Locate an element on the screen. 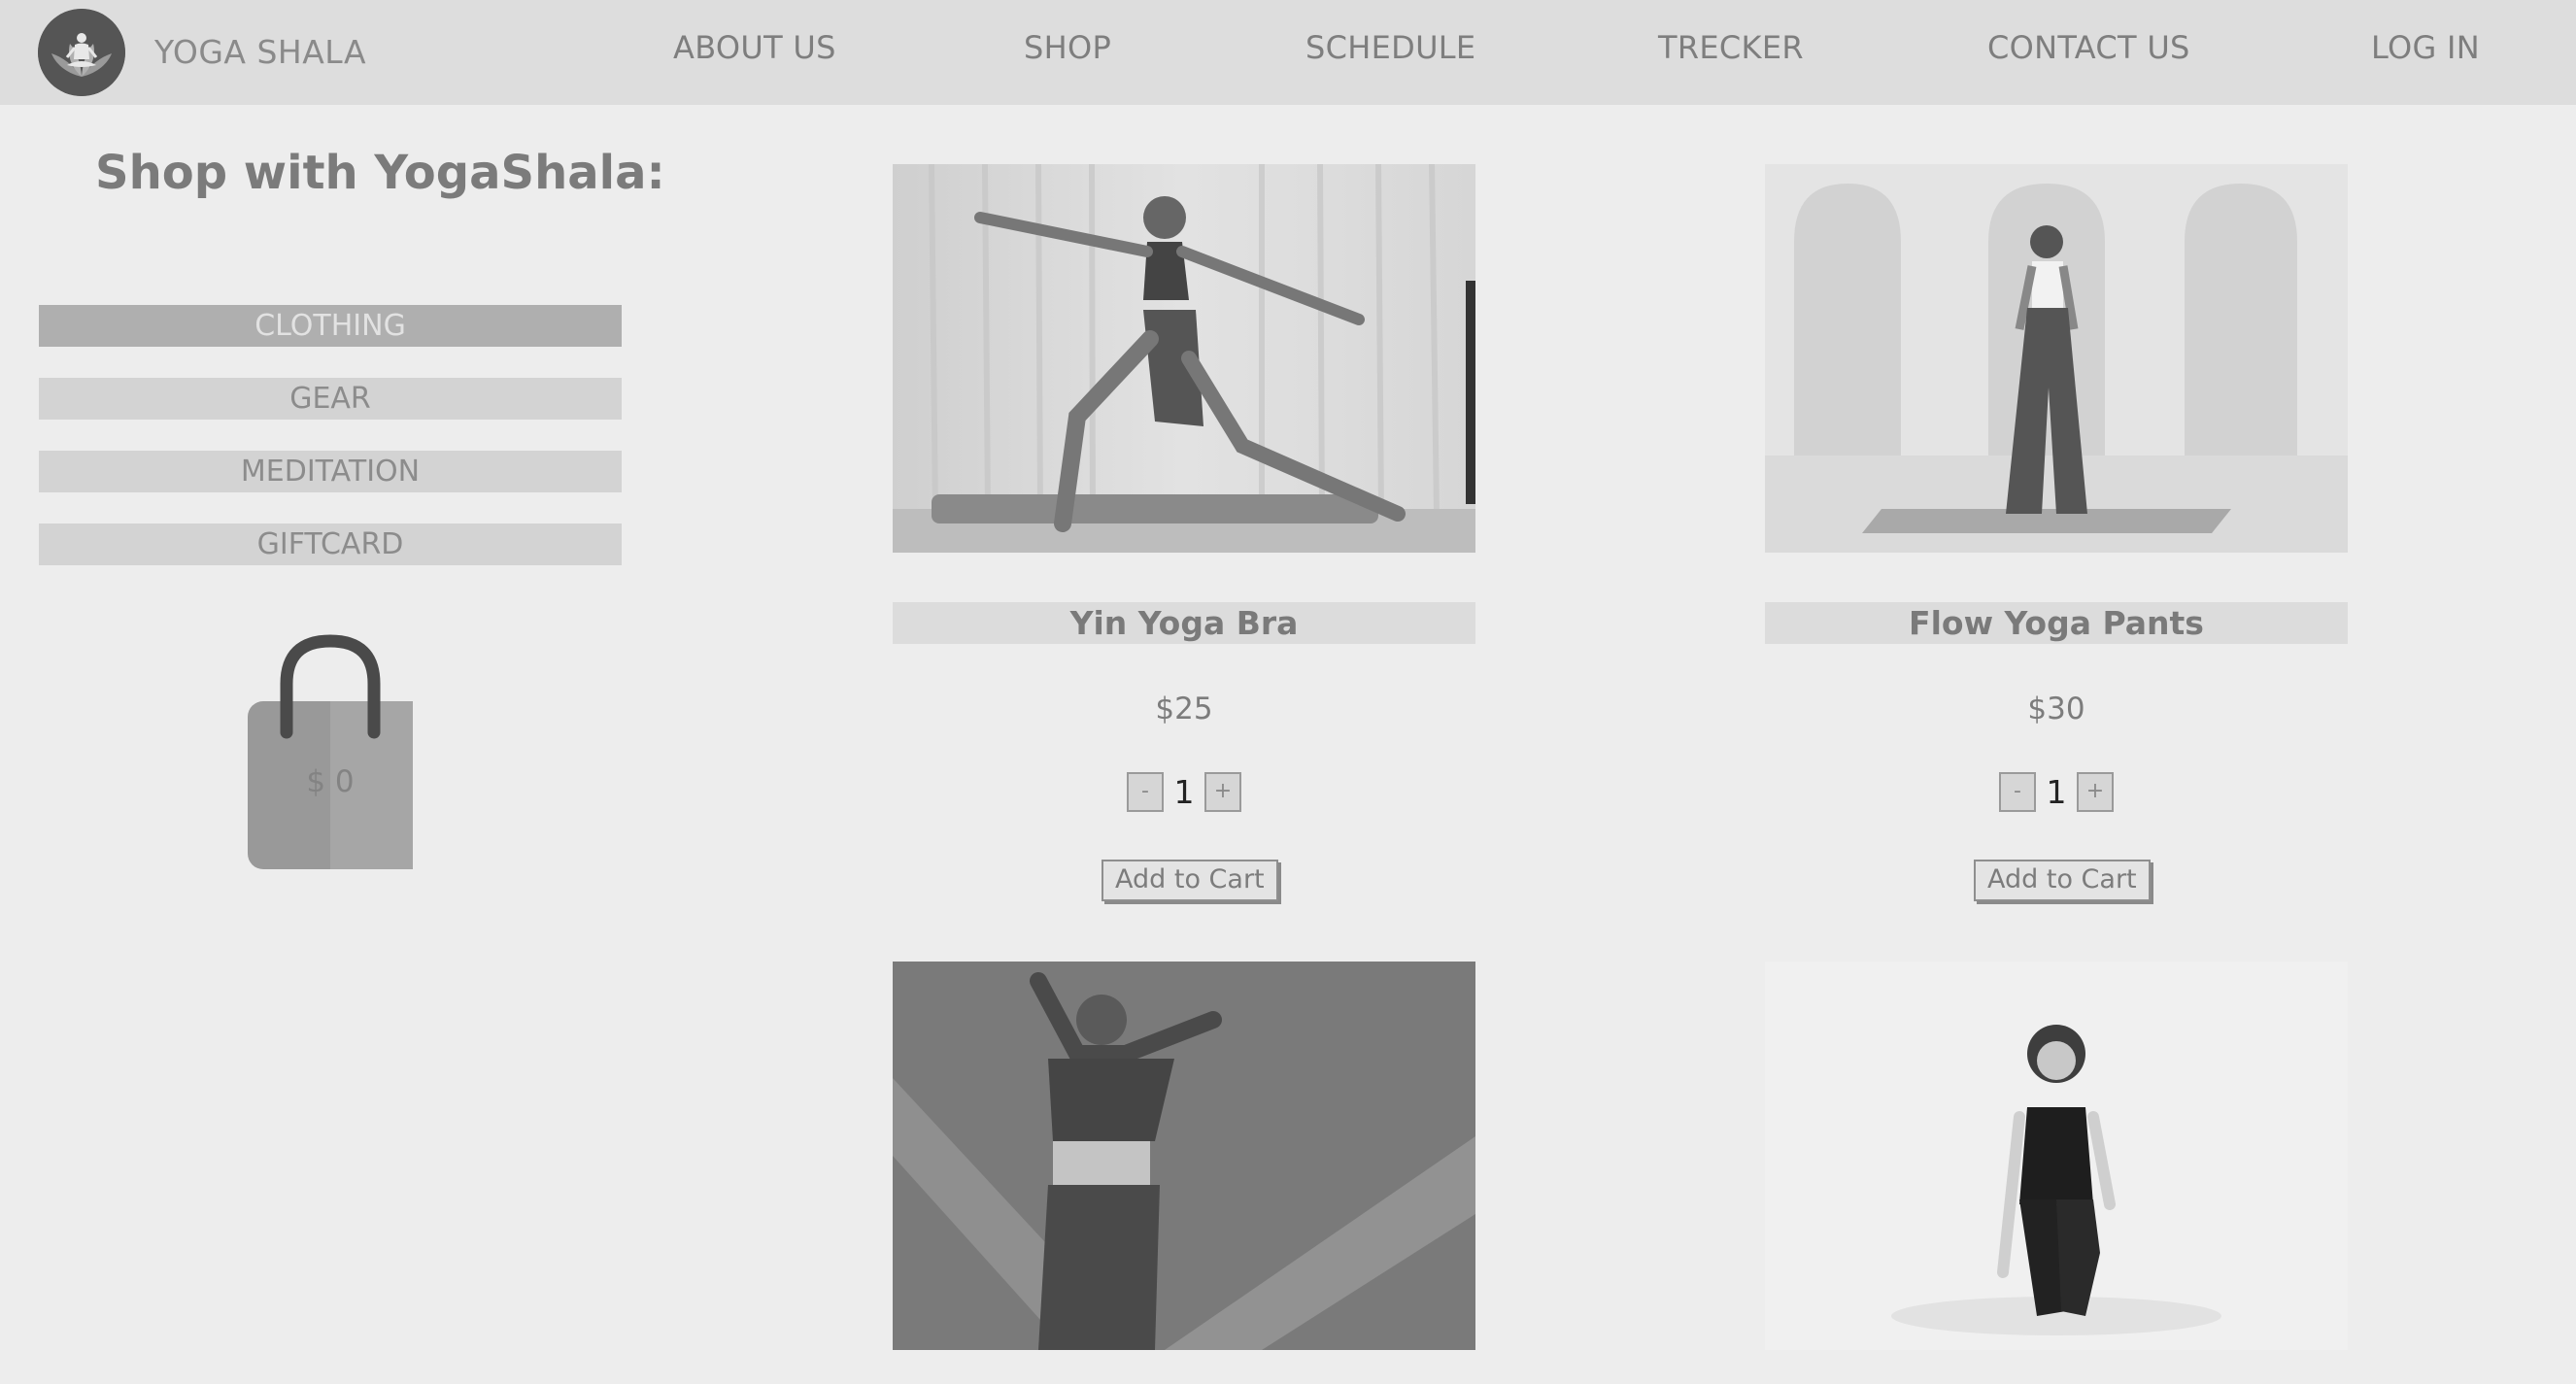 The image size is (2576, 1384). product-name-flow-yoga-pants: Flow Yoga Pants is located at coordinates (2056, 623).